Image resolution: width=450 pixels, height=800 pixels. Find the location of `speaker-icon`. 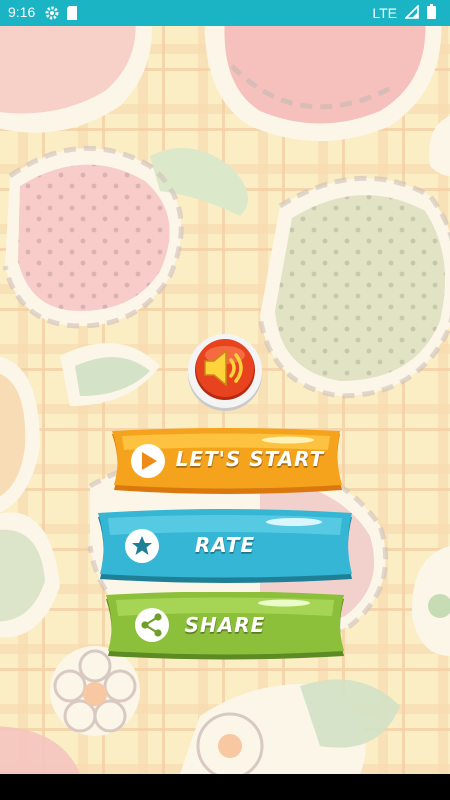

speaker-icon is located at coordinates (225, 370).